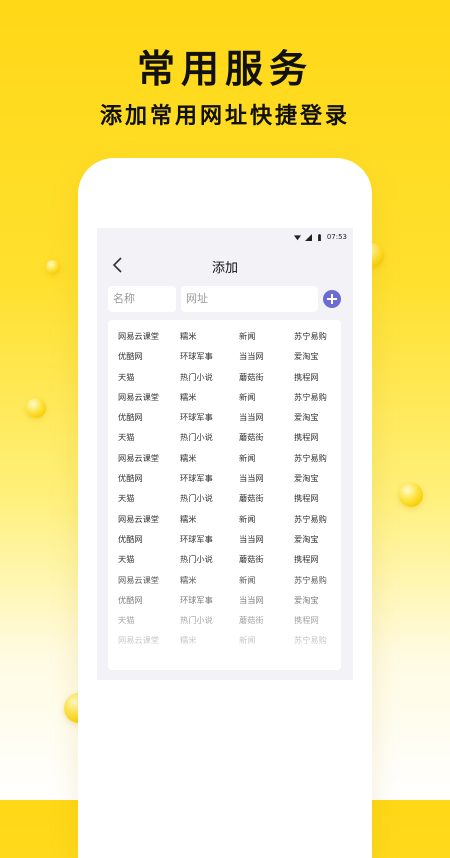  Describe the element at coordinates (249, 299) in the screenshot. I see `url-input: 网址` at that location.